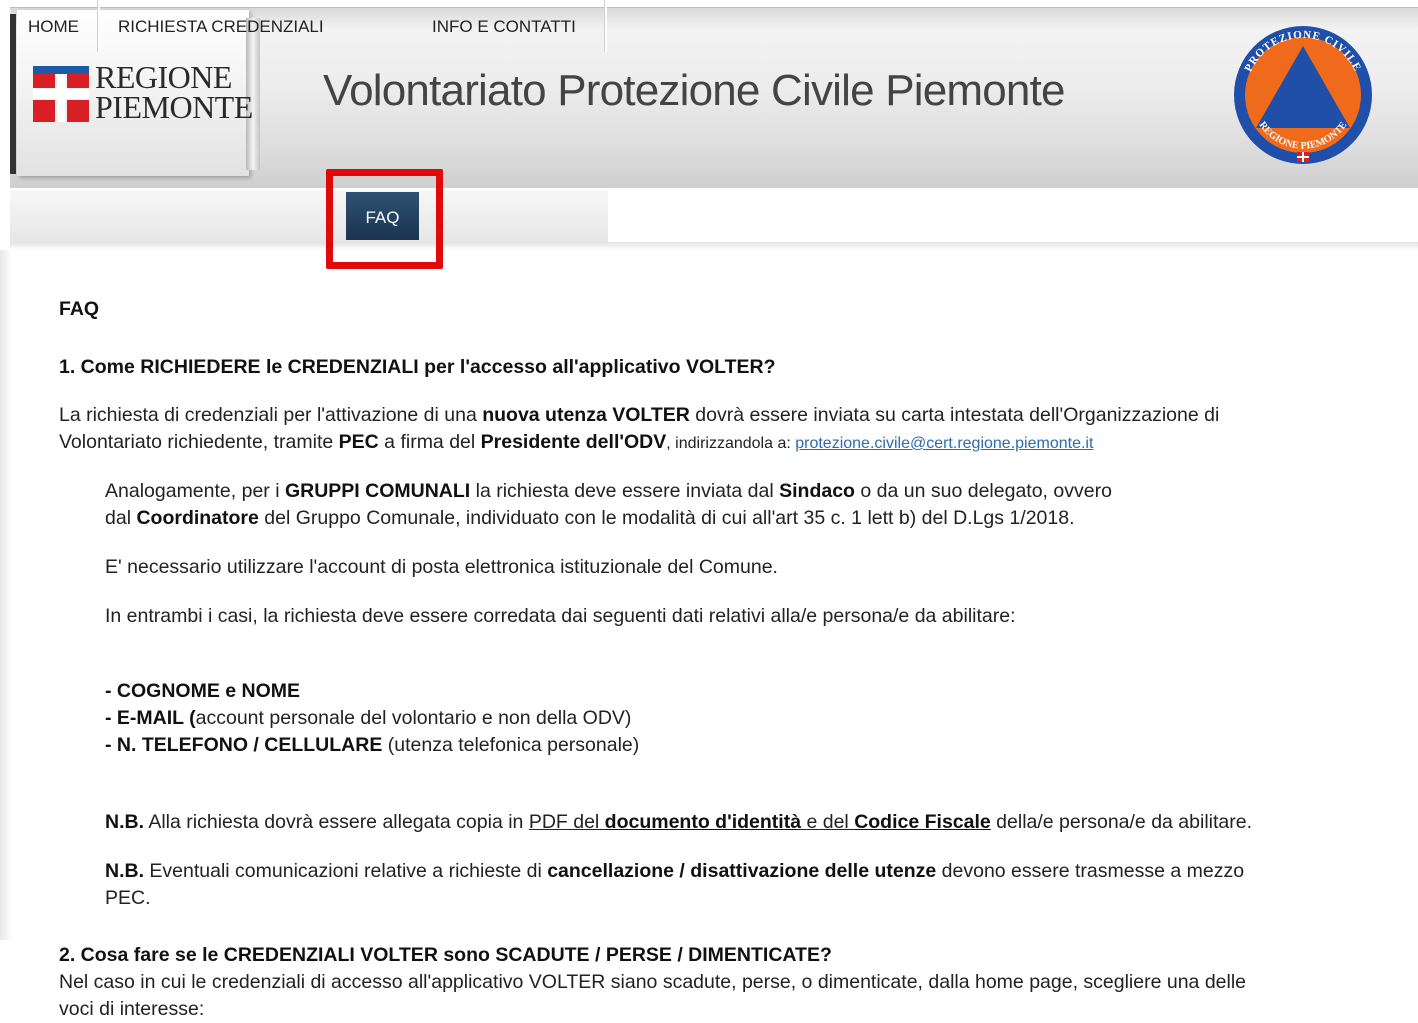  What do you see at coordinates (309, 216) in the screenshot?
I see `main-nav` at bounding box center [309, 216].